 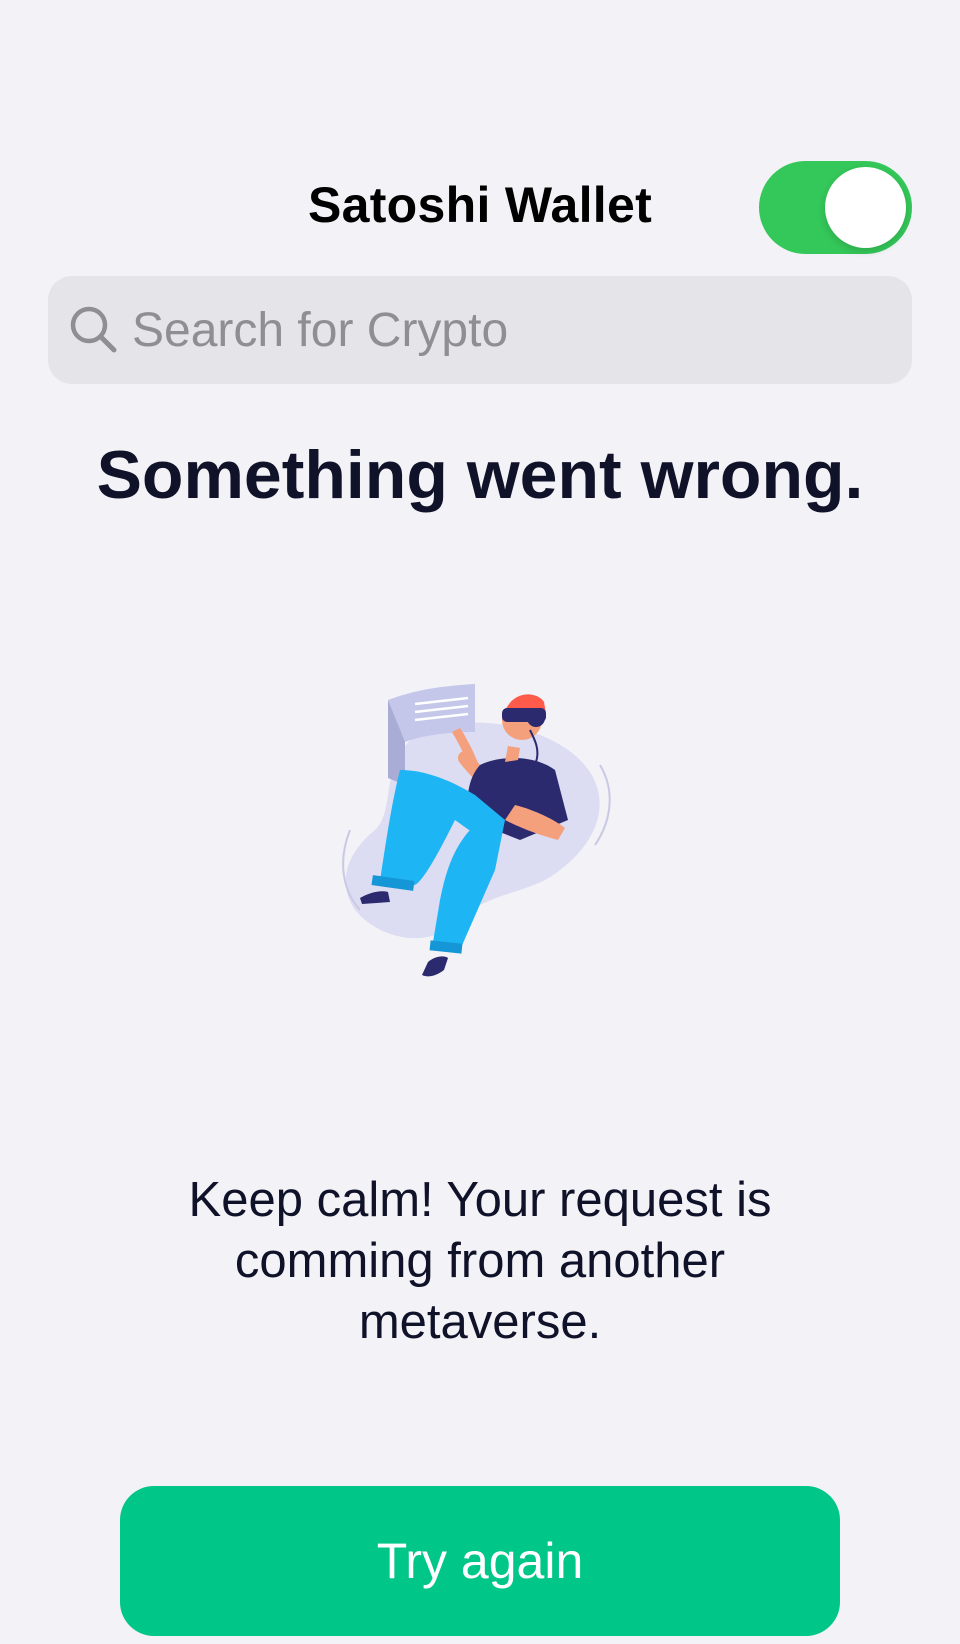 I want to click on header: Satoshi Wallet, so click(x=480, y=205).